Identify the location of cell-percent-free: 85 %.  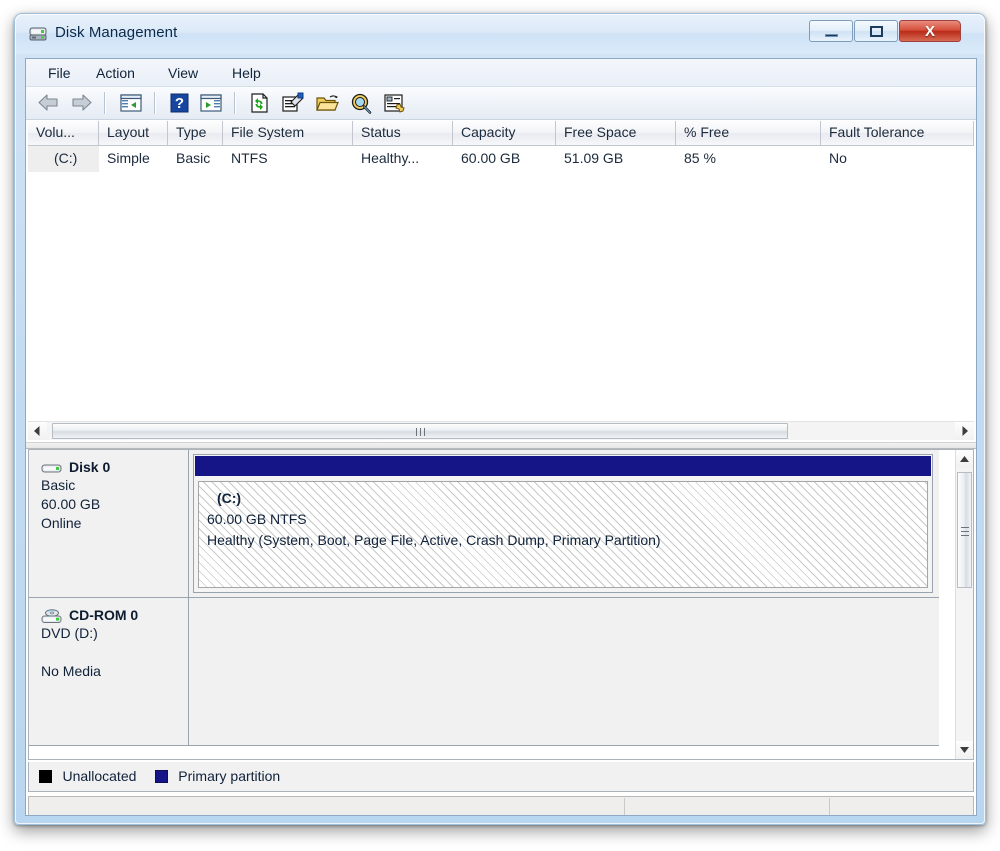
(748, 159).